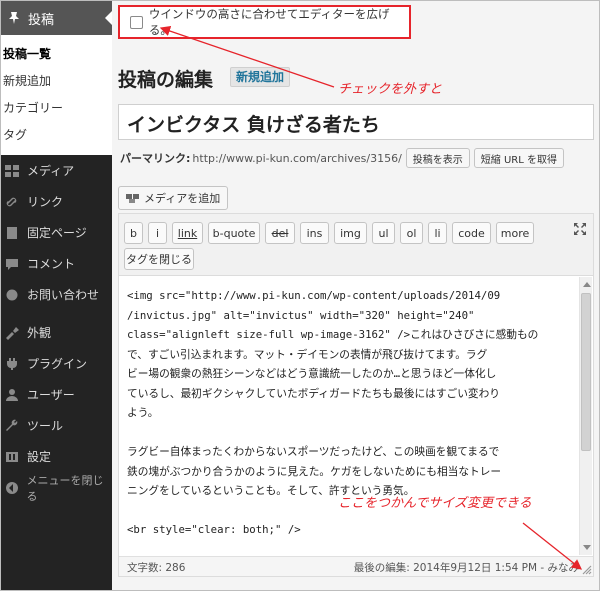 This screenshot has height=591, width=600. Describe the element at coordinates (166, 80) in the screenshot. I see `page-title: 投稿の編集` at that location.